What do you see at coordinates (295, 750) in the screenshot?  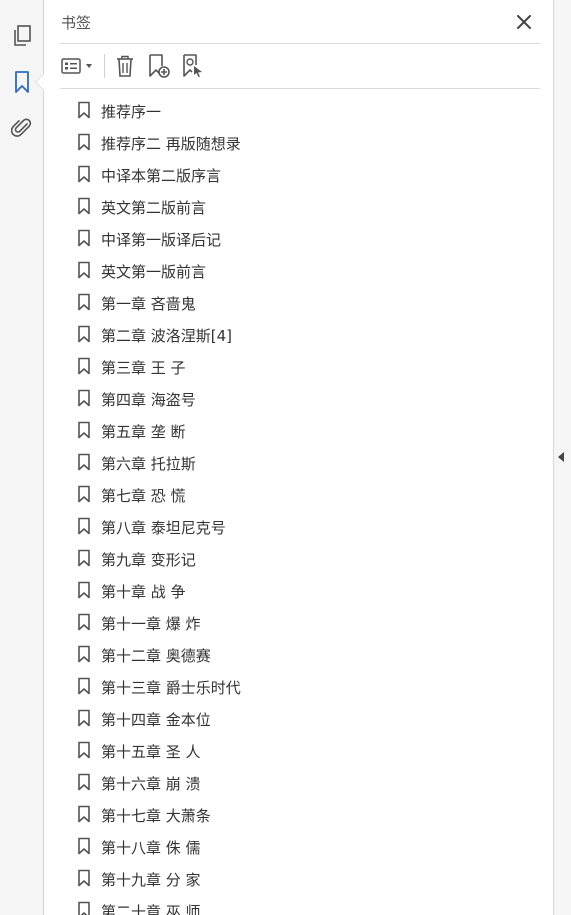 I see `bookmark-item: 第十五章 圣 人` at bounding box center [295, 750].